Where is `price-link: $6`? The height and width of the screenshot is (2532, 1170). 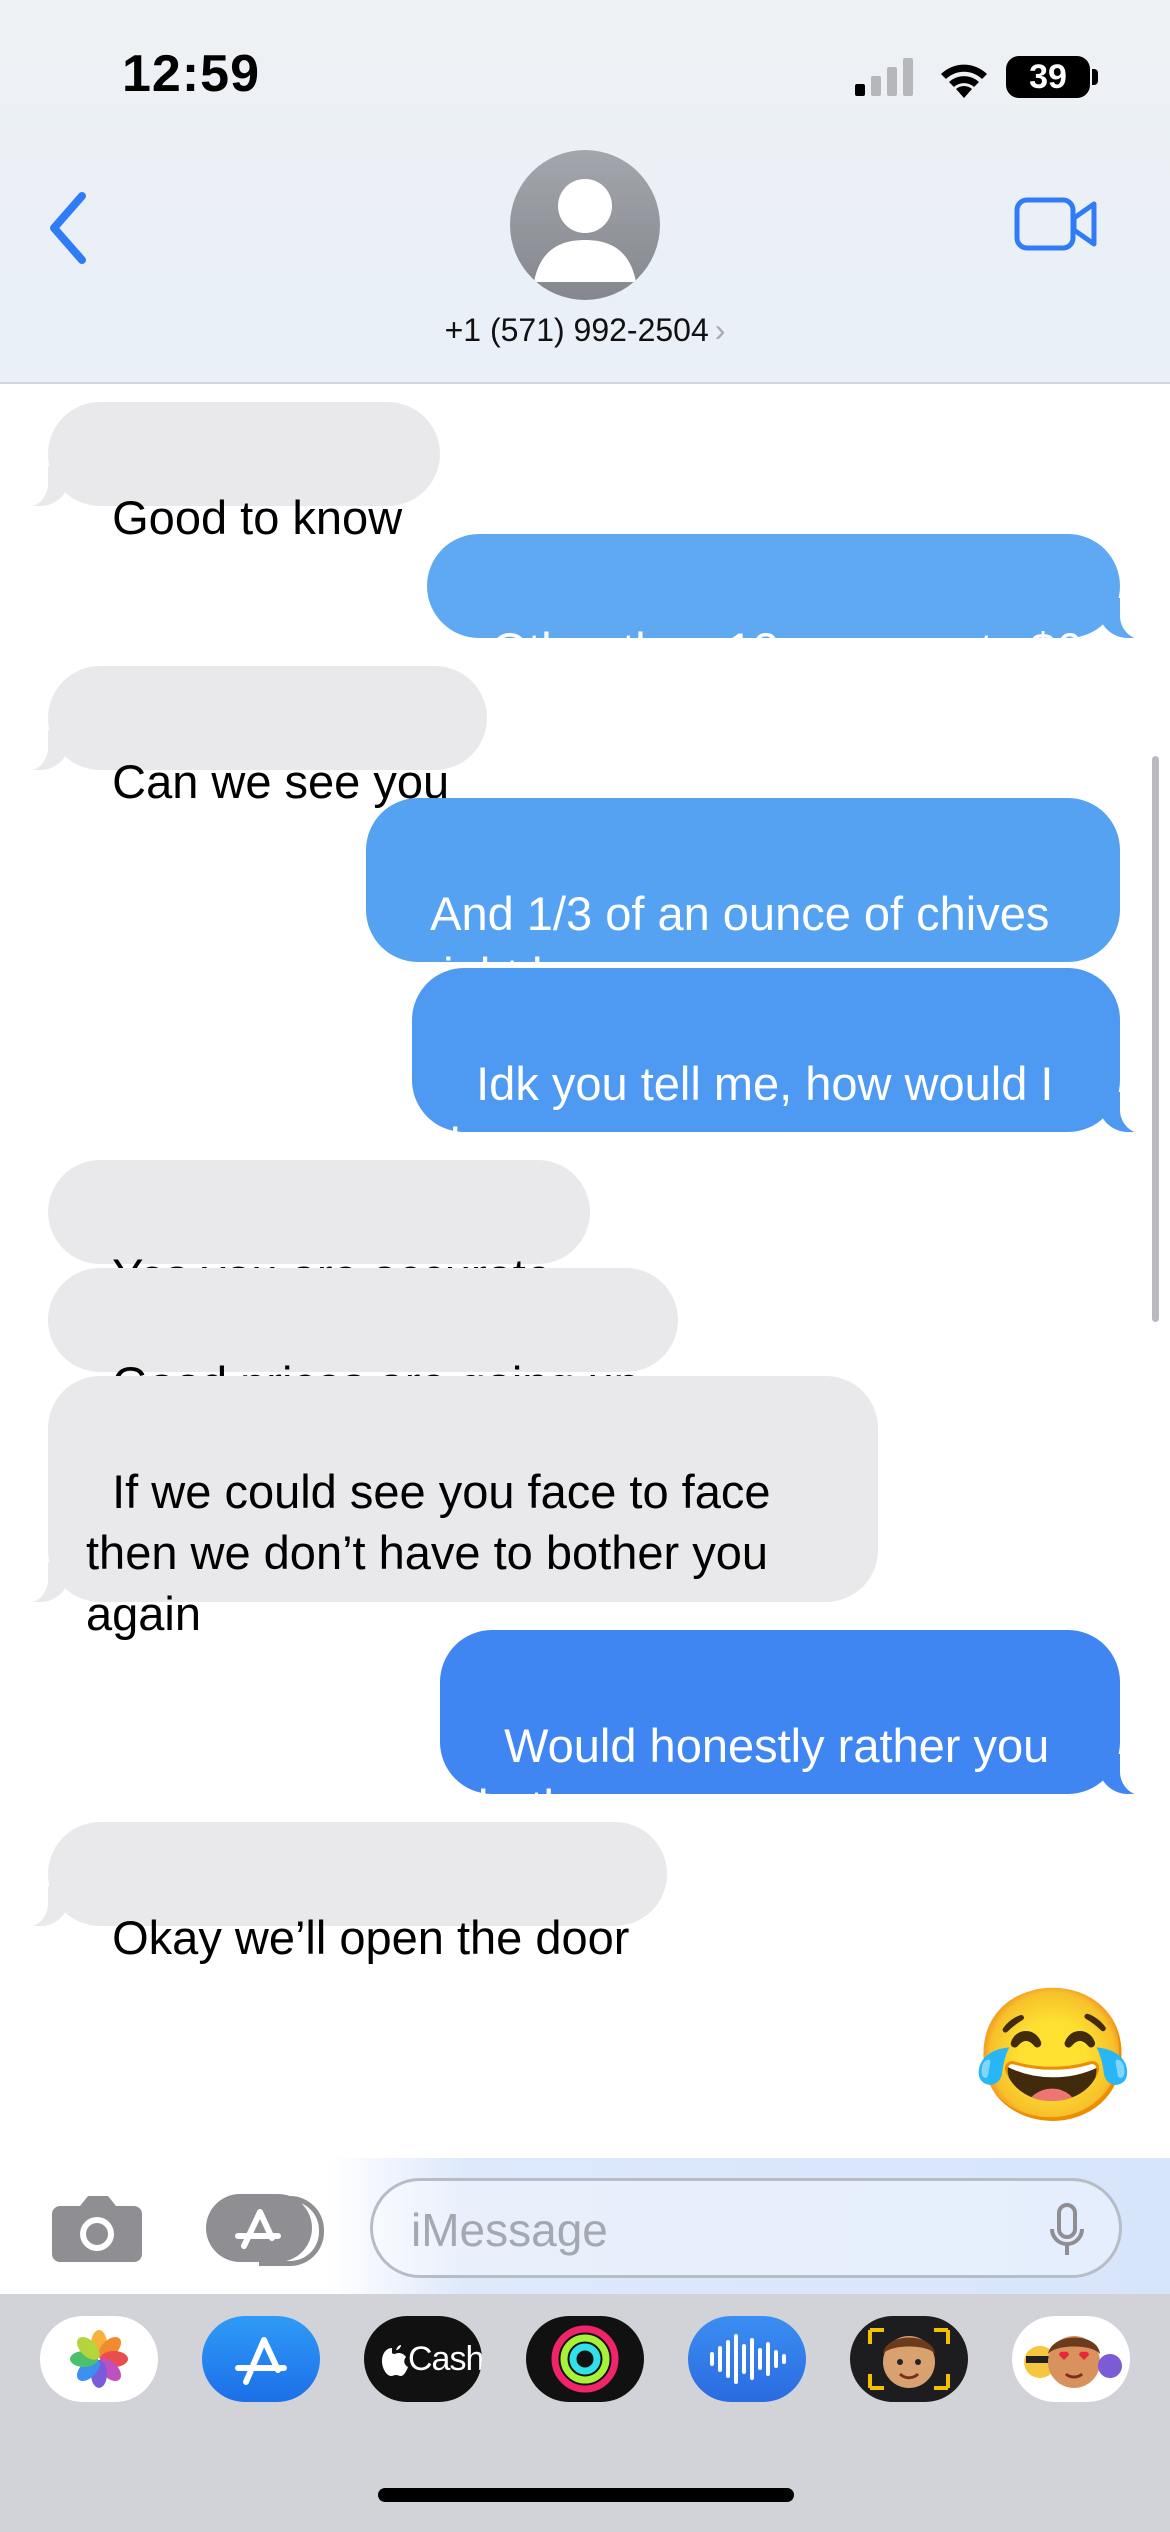 price-link: $6 is located at coordinates (1056, 649).